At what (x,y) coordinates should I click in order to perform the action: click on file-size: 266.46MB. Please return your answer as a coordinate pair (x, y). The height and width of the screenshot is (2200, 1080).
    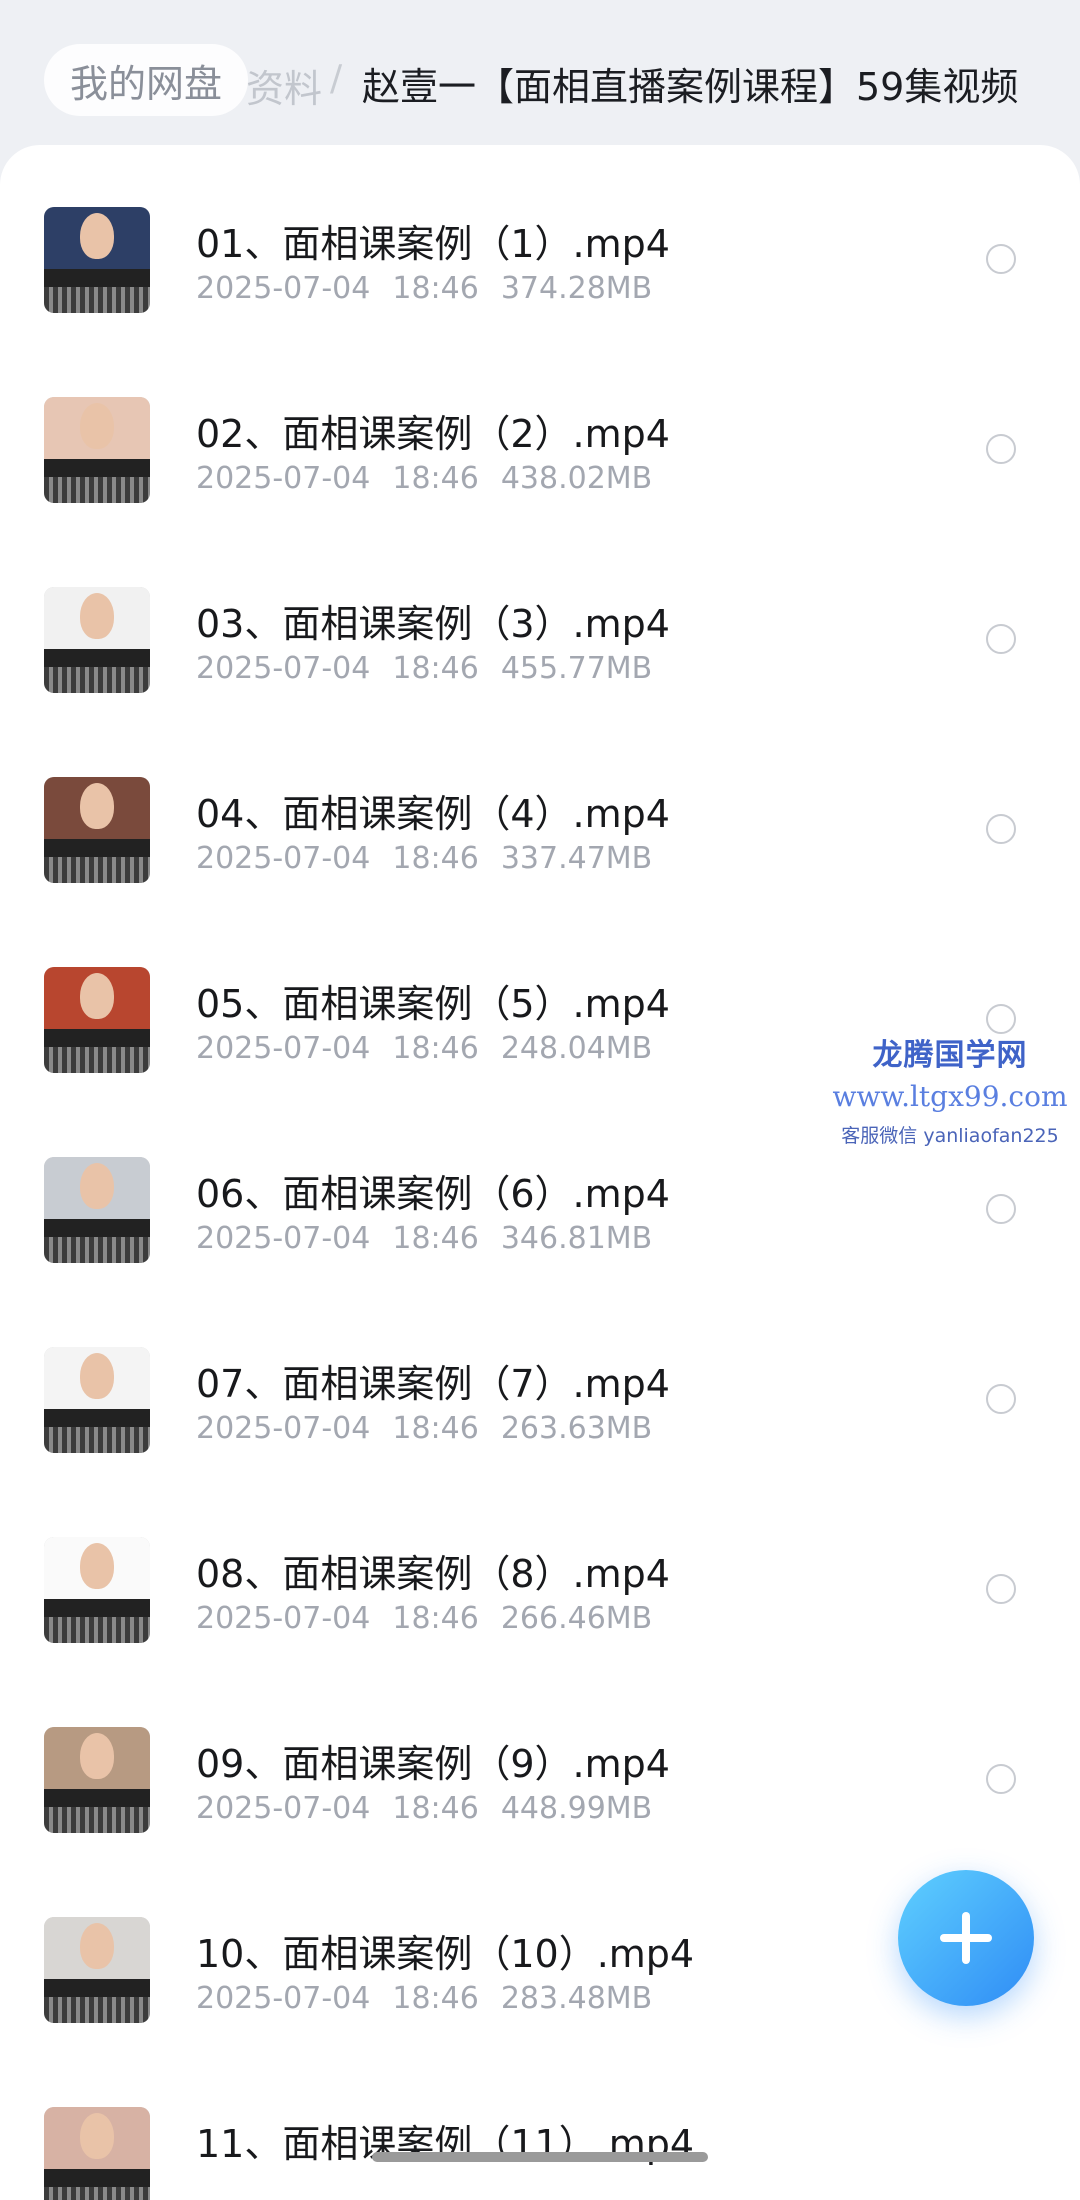
    Looking at the image, I should click on (576, 1618).